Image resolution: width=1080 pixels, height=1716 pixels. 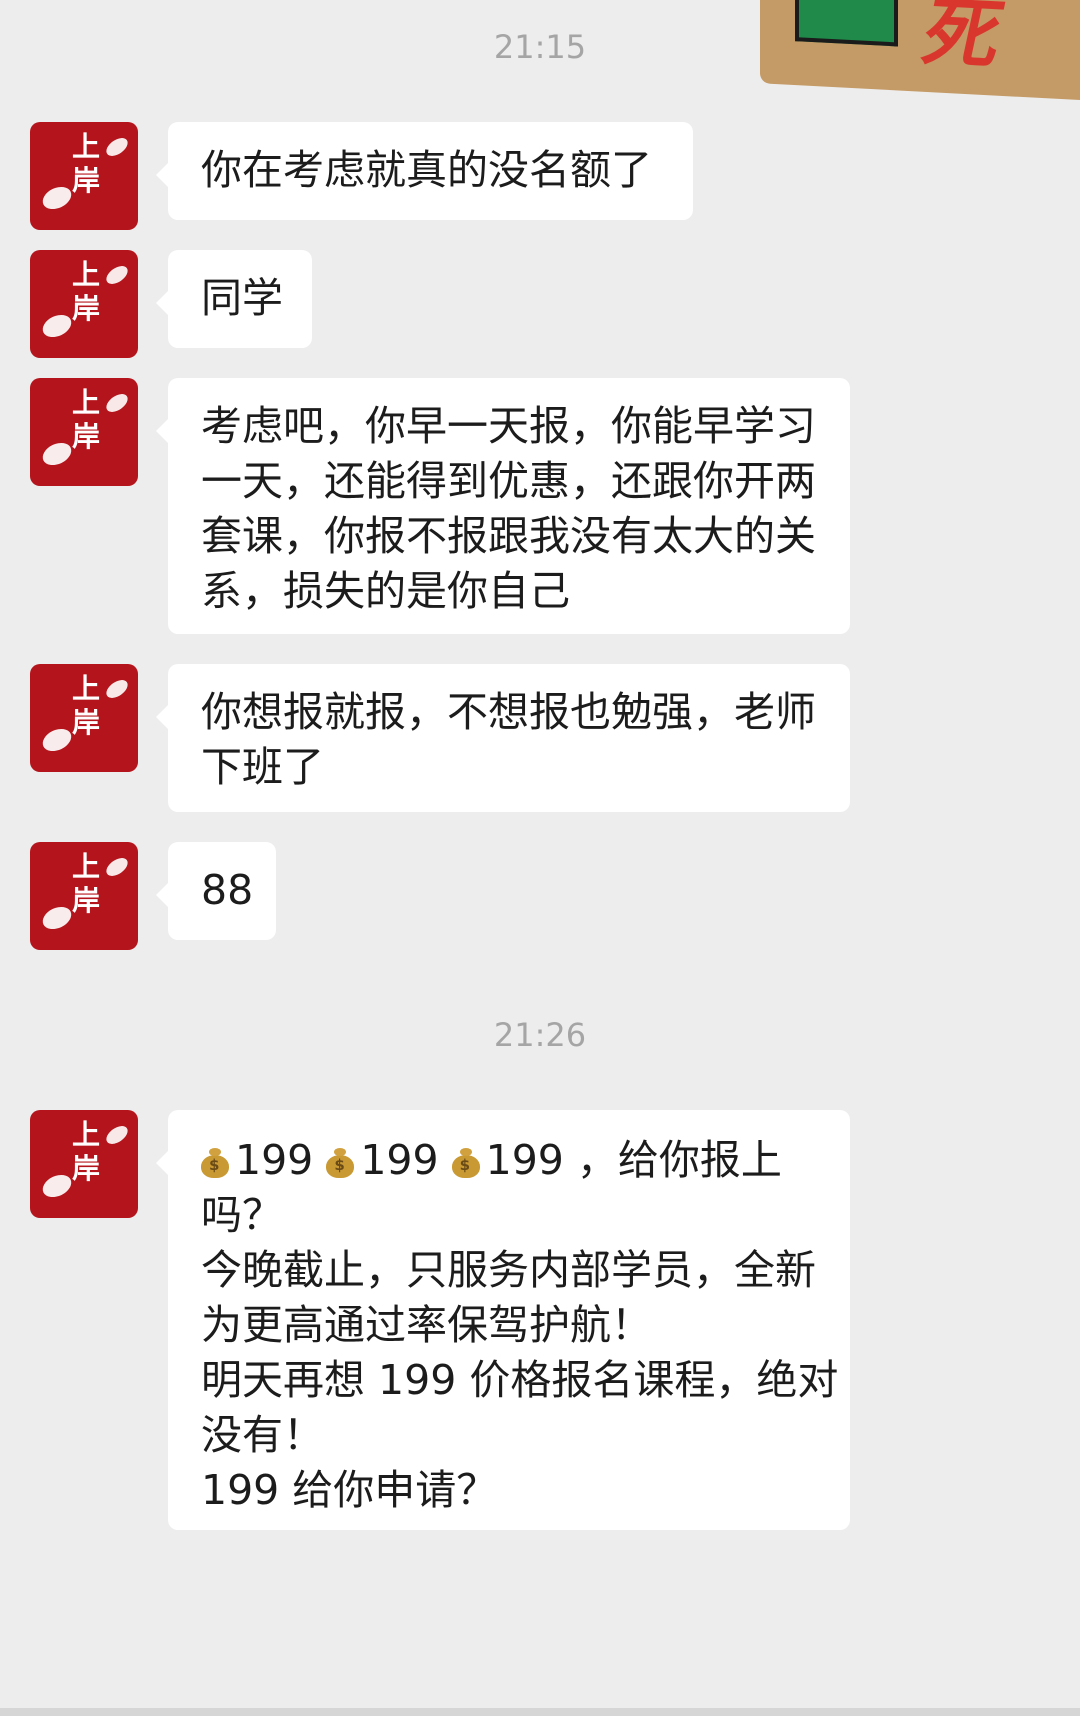 I want to click on chat-message: 上岸 88, so click(x=153, y=896).